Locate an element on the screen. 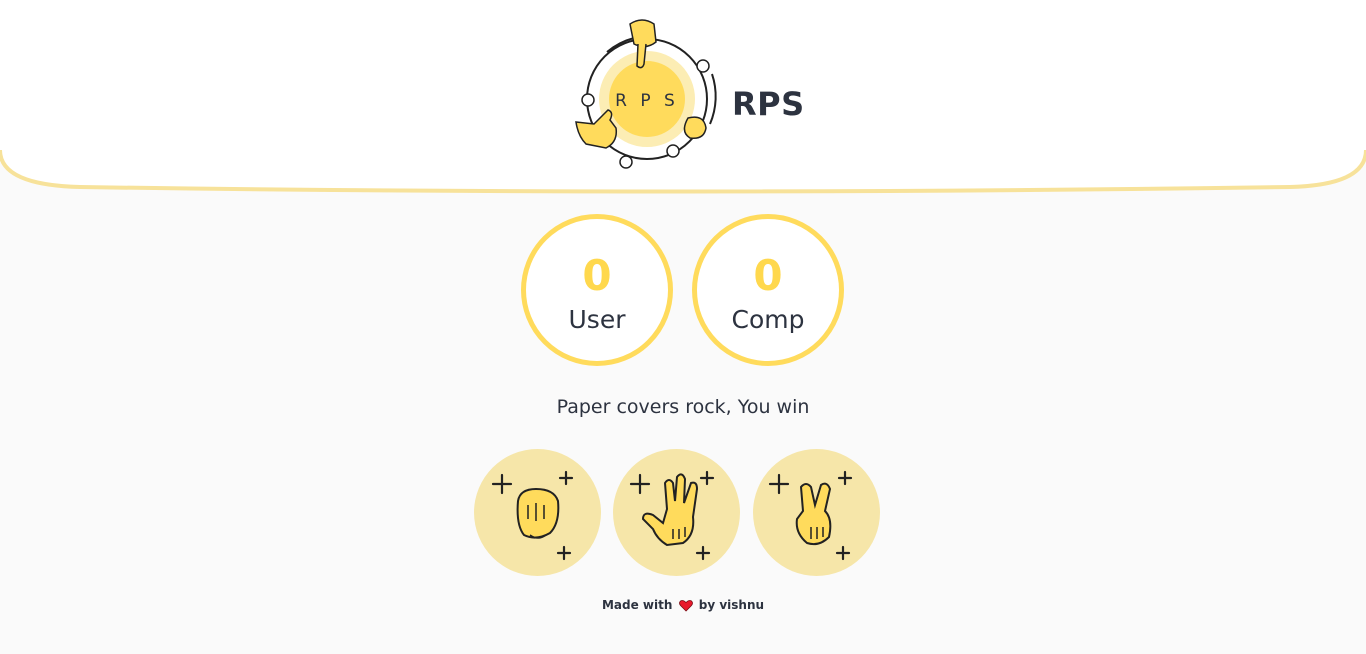 This screenshot has width=1366, height=654. comp-score-badge: 0 Comp is located at coordinates (768, 290).